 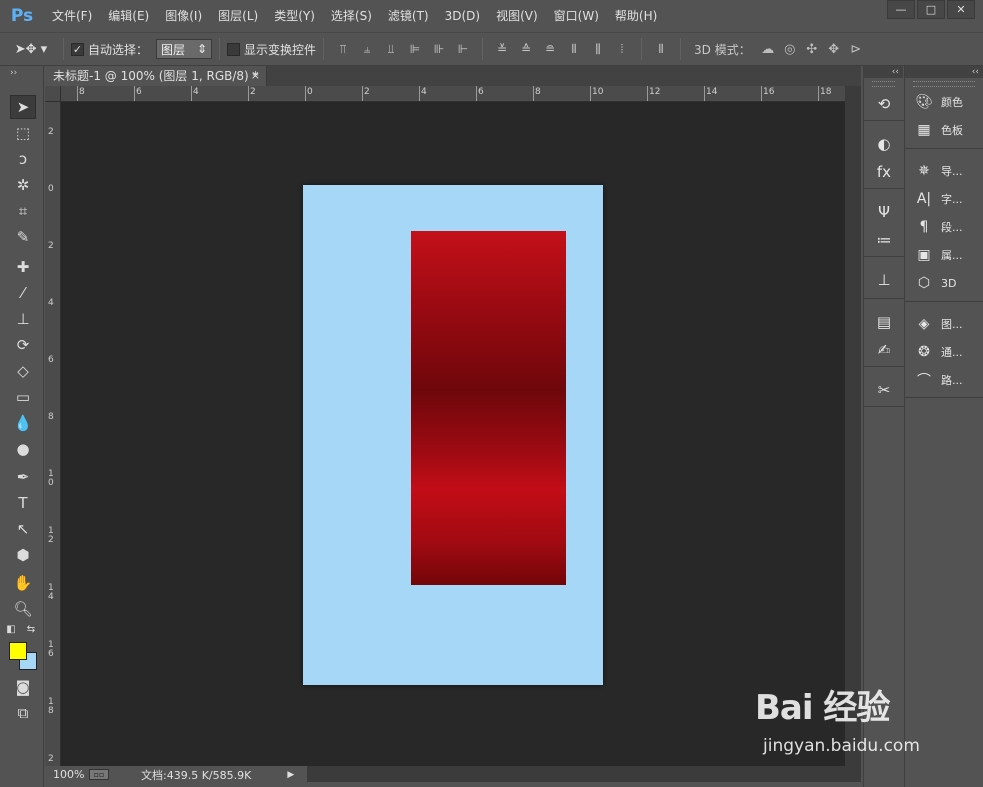 What do you see at coordinates (661, 49) in the screenshot?
I see `auto-align-icon: ⫴` at bounding box center [661, 49].